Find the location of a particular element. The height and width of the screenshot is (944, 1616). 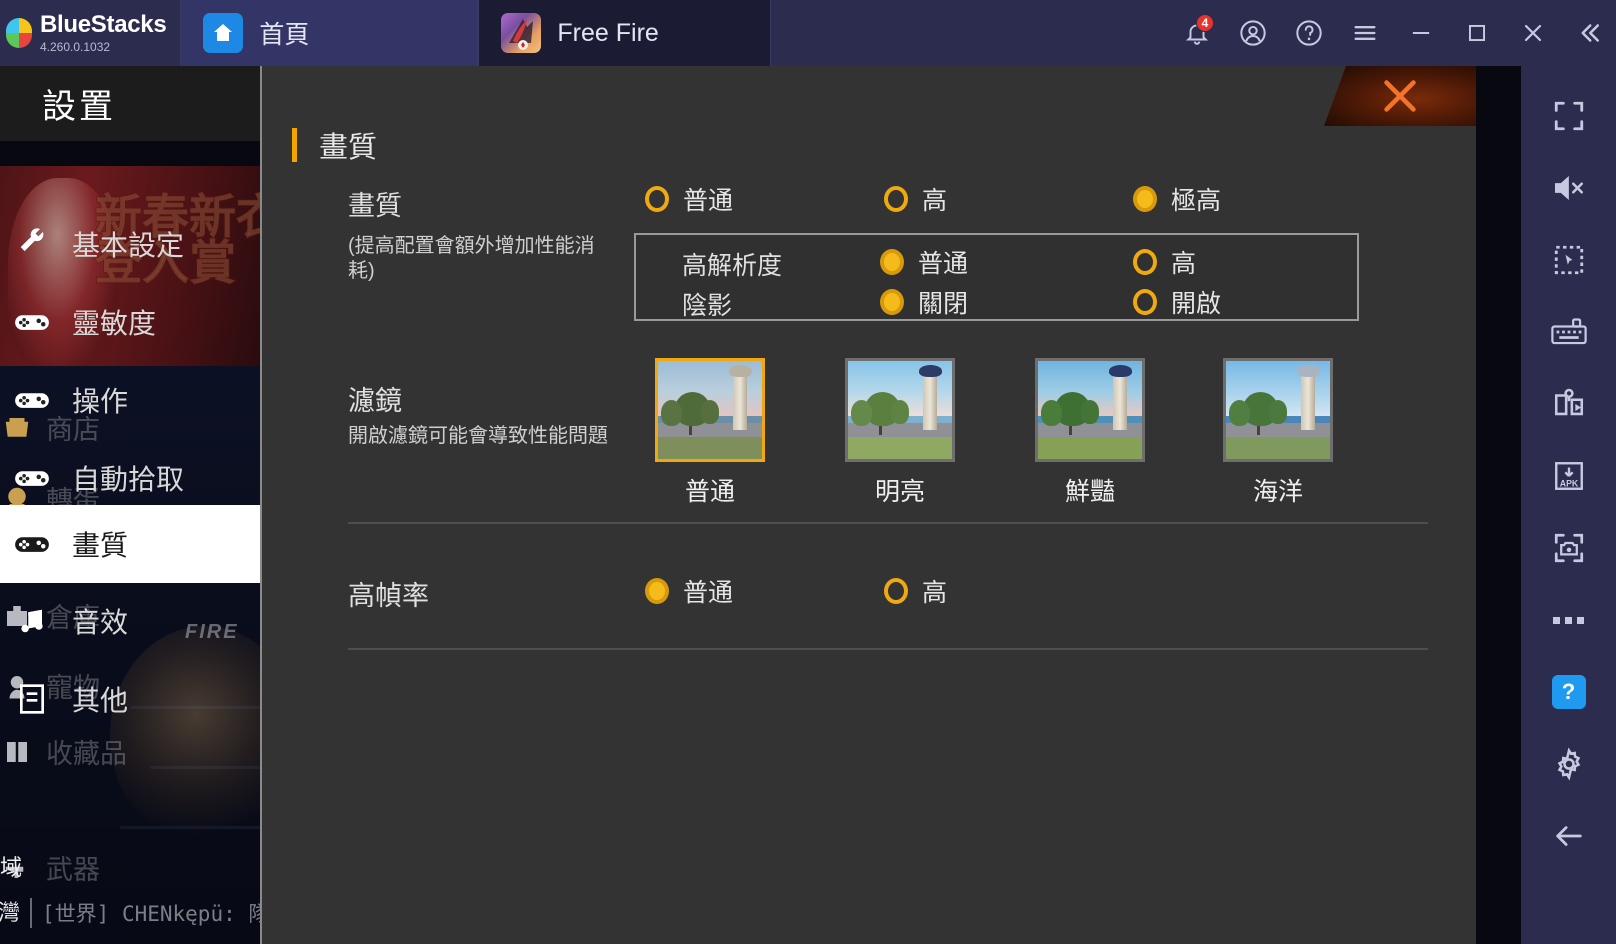

quality-option-high: 高 is located at coordinates (915, 199).